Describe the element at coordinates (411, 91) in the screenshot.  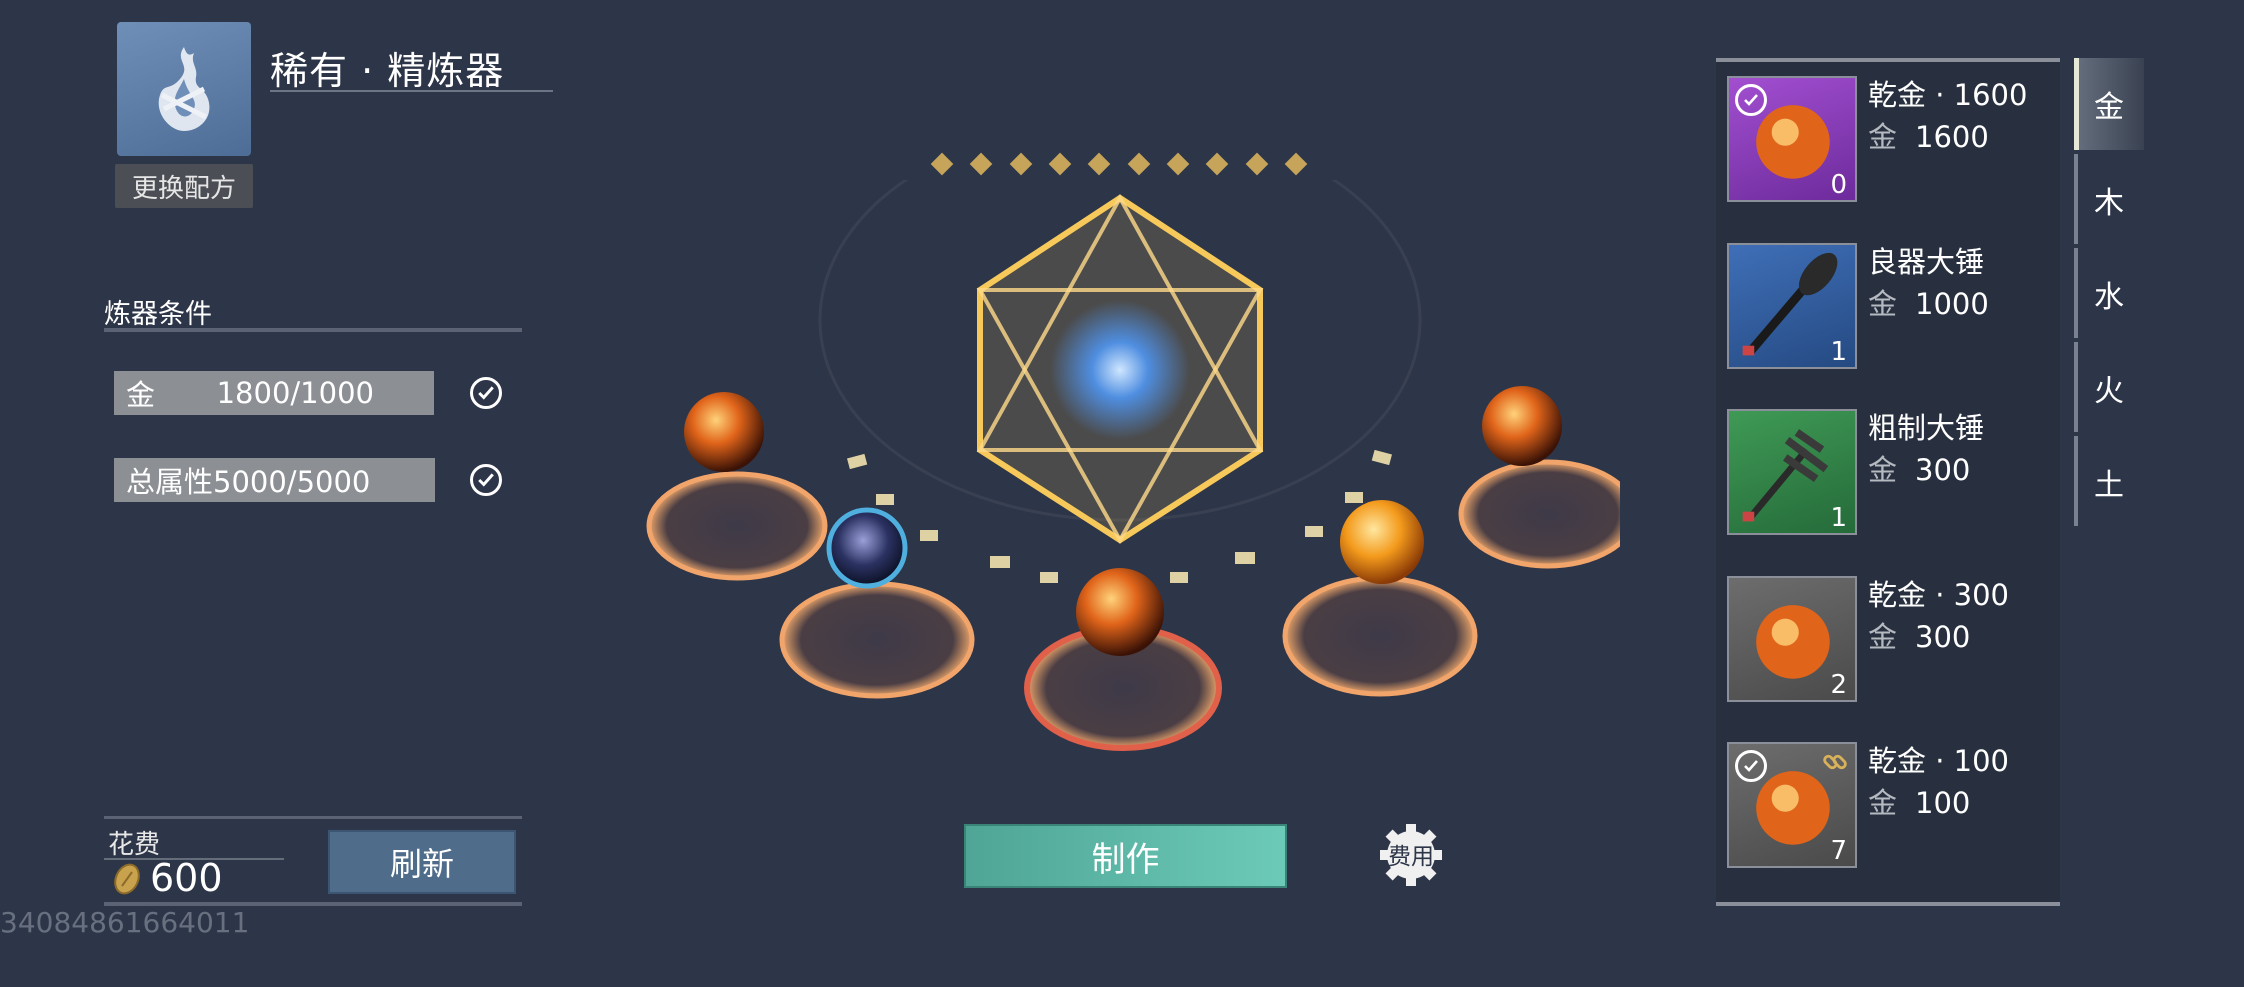
I see `title-divider` at that location.